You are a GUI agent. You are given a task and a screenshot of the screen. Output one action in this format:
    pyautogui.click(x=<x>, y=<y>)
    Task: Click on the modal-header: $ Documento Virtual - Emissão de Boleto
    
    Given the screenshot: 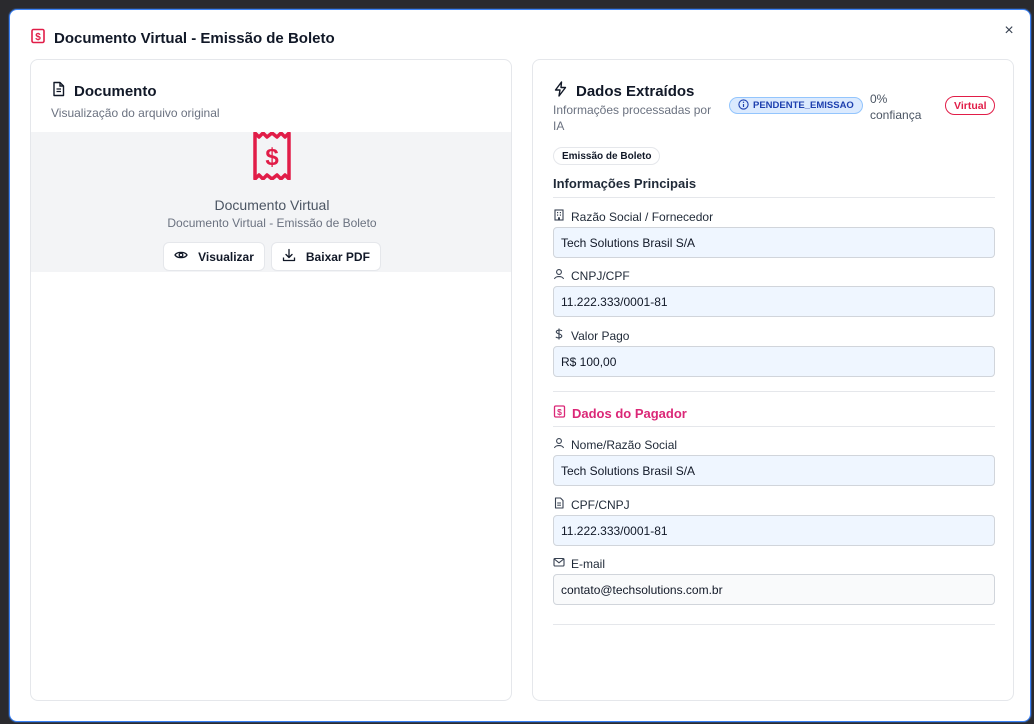 What is the action you would take?
    pyautogui.click(x=182, y=38)
    